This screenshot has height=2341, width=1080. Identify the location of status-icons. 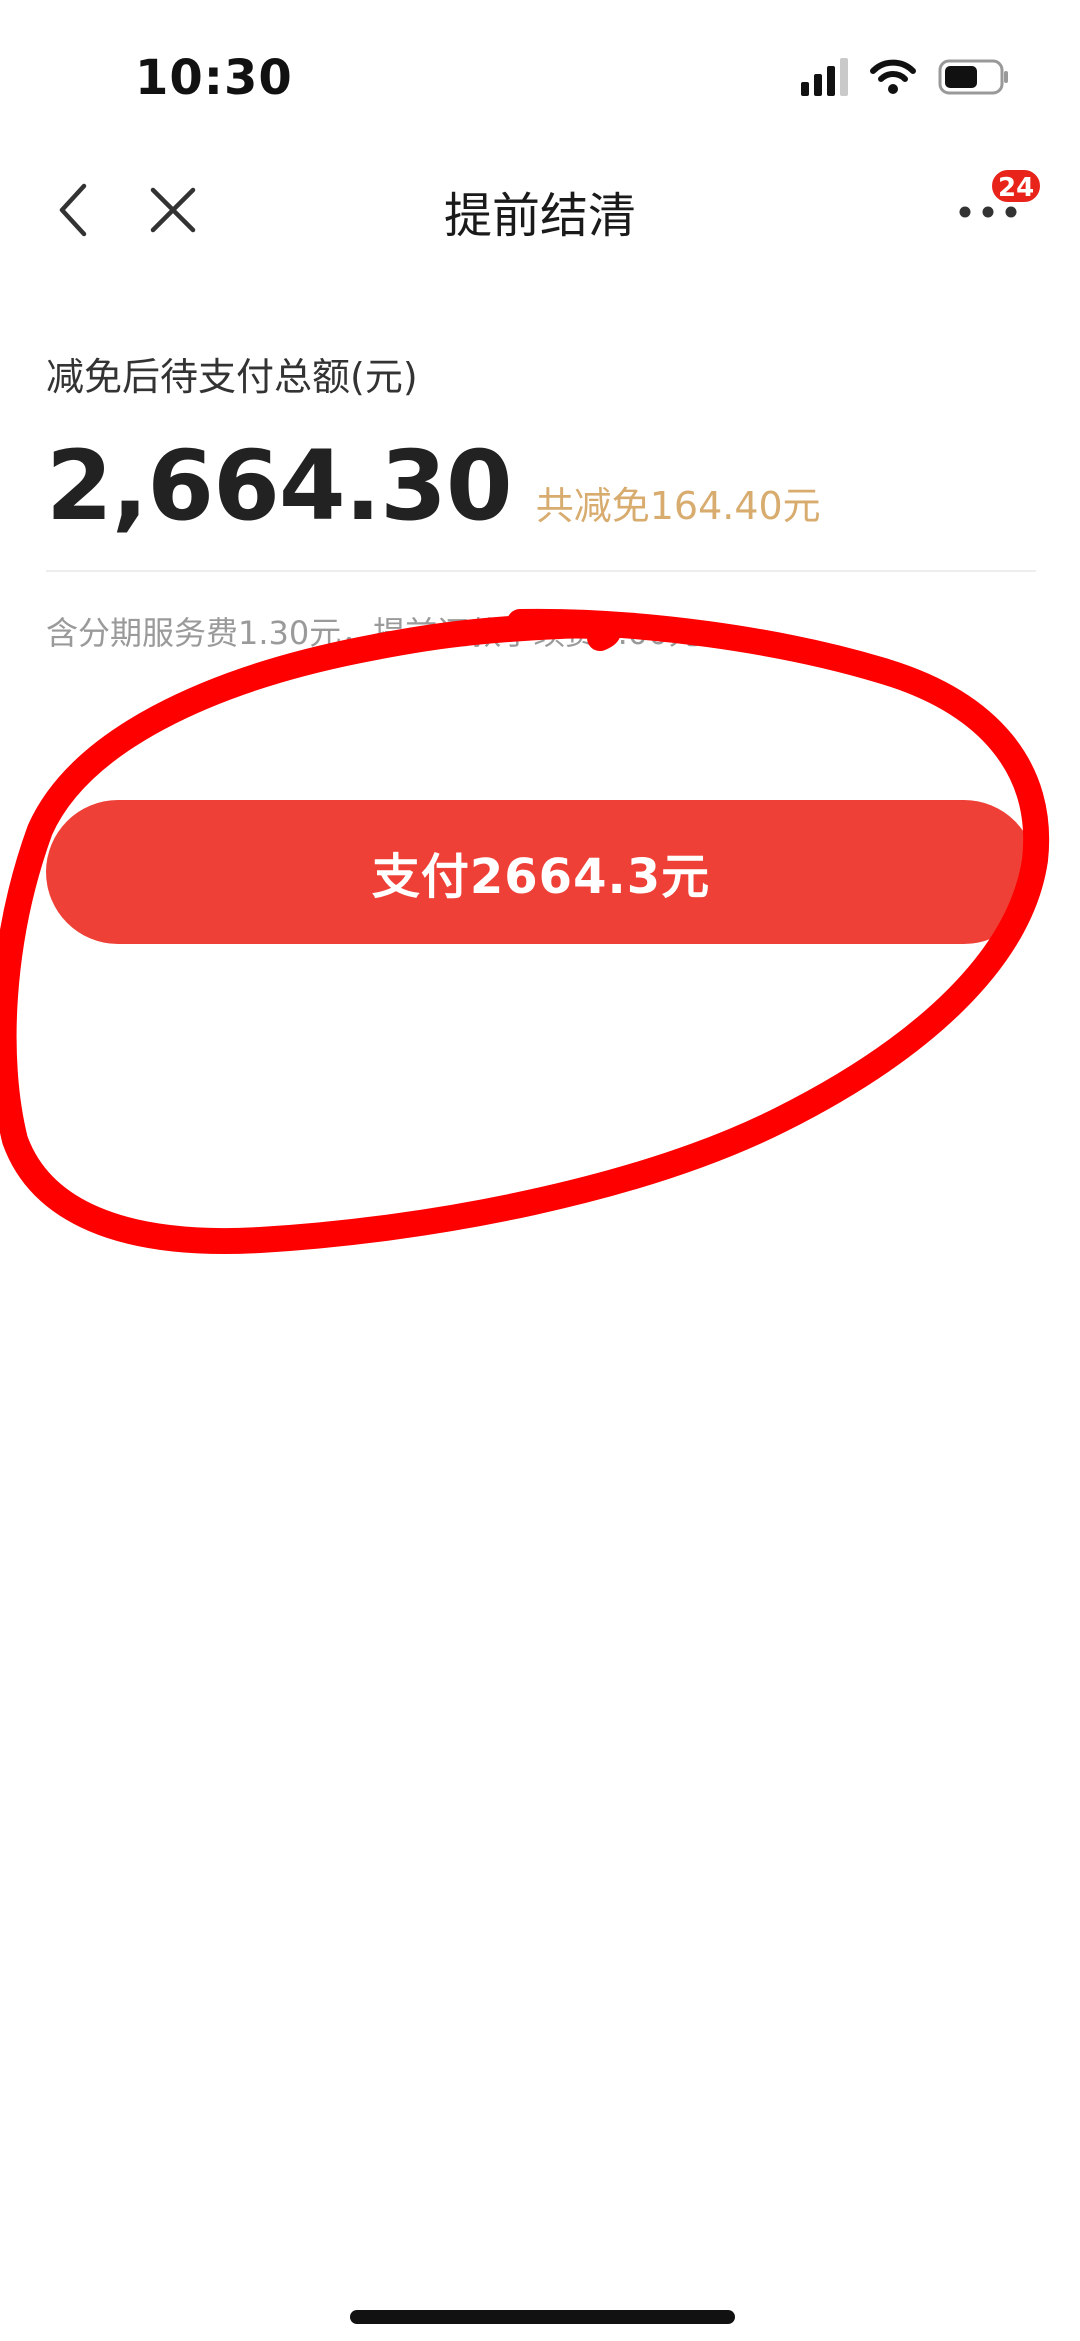
(905, 77).